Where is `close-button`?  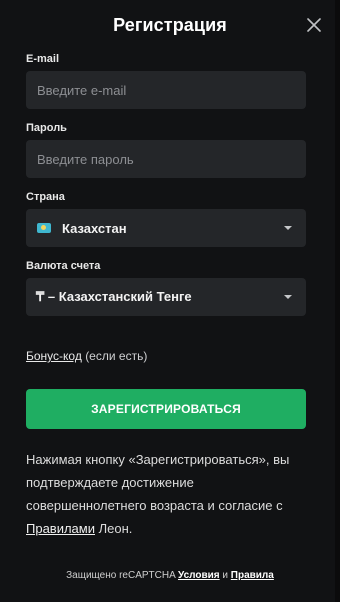
close-button is located at coordinates (314, 25).